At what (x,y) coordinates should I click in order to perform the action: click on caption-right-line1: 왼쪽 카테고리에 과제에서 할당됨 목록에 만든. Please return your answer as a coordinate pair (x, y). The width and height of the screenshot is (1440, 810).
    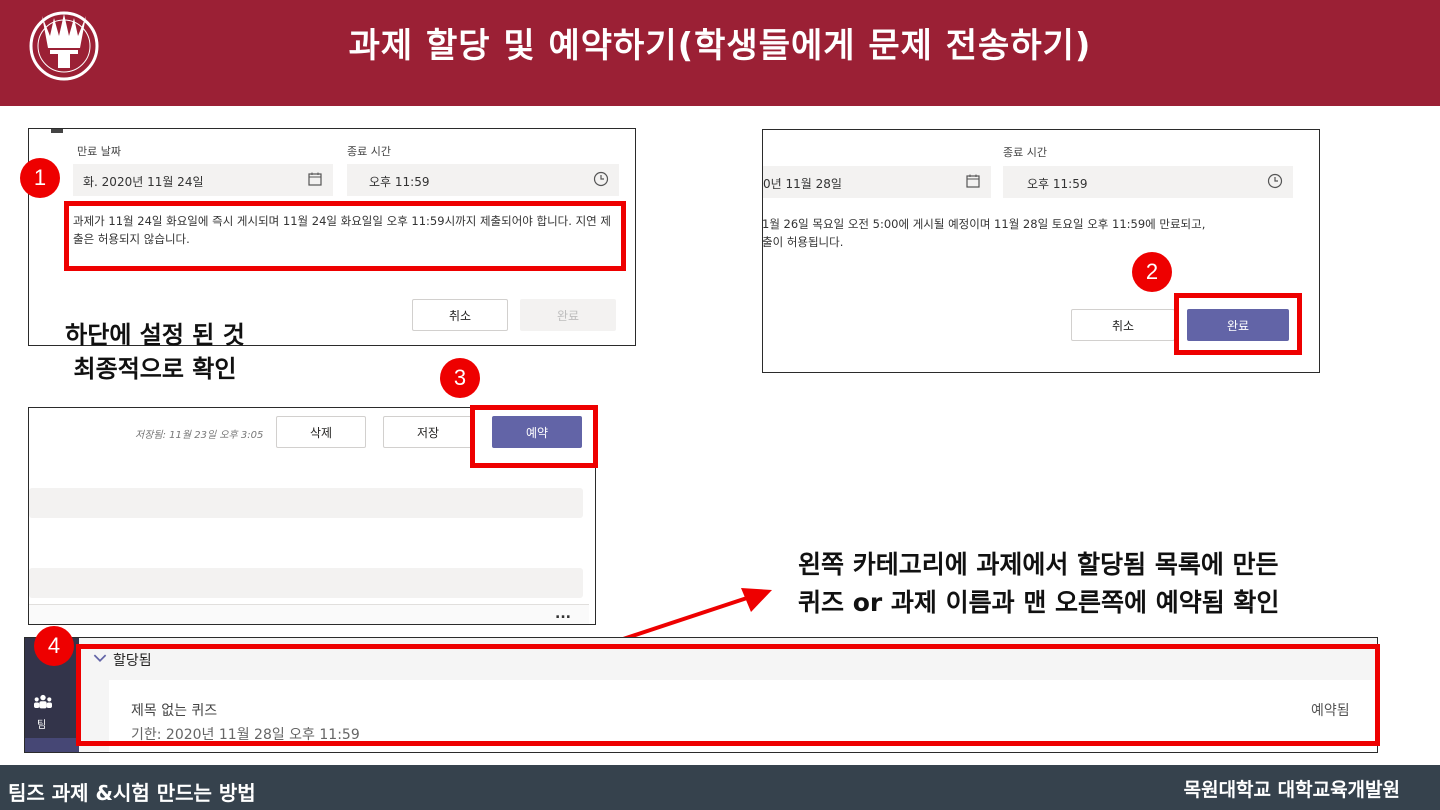
    Looking at the image, I should click on (1038, 564).